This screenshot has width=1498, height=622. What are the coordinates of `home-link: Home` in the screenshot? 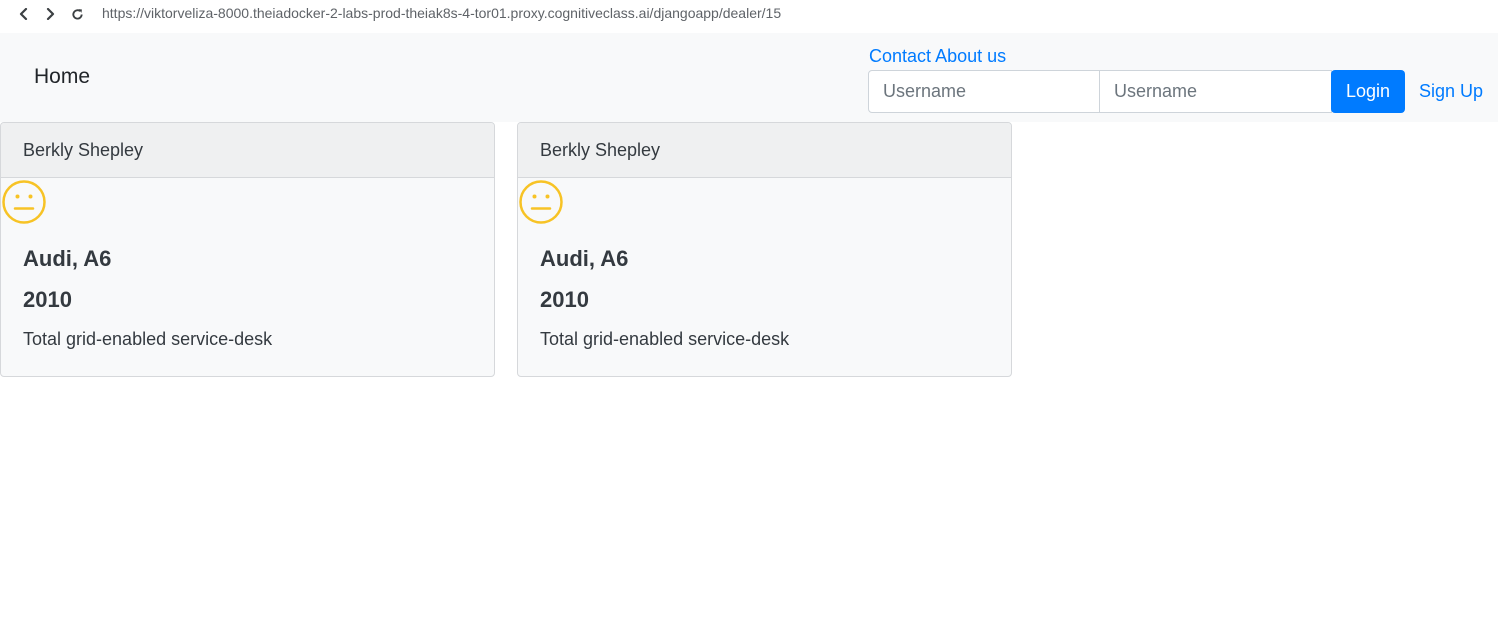 It's located at (62, 77).